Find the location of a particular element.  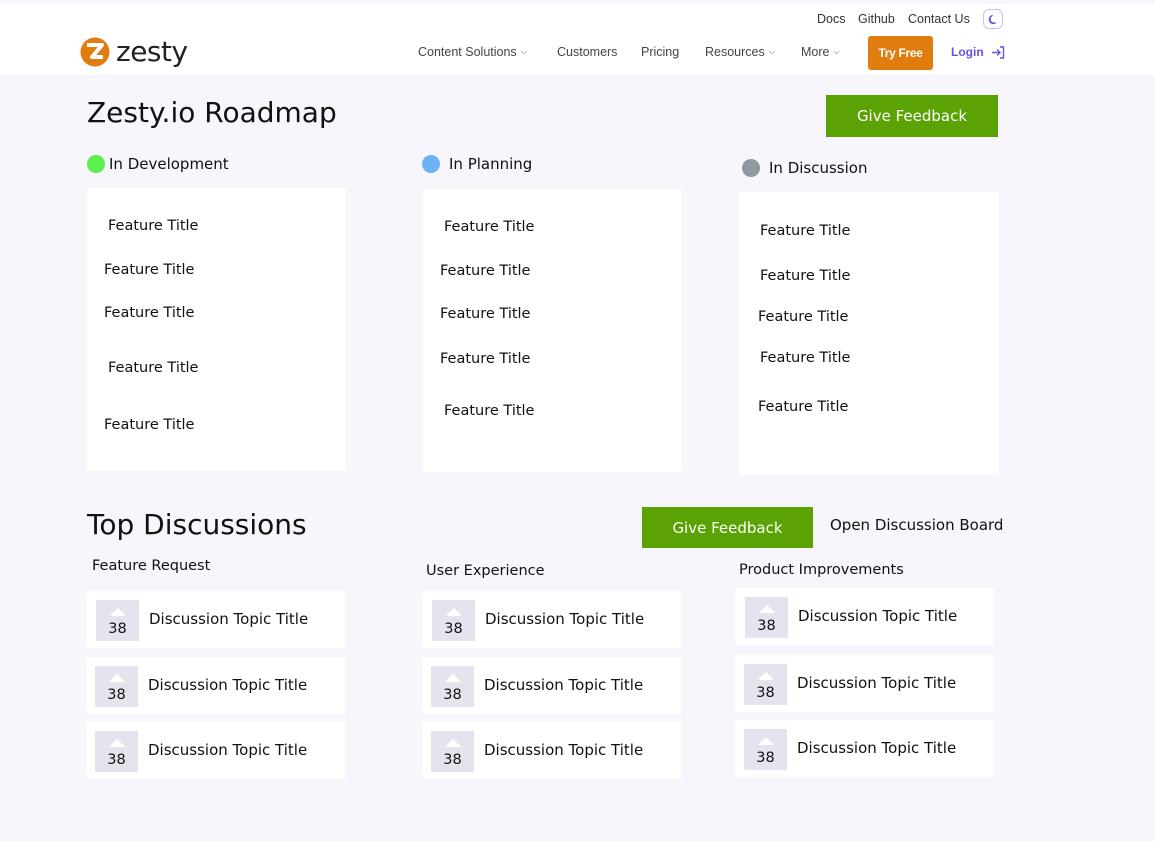

login-label: Login is located at coordinates (967, 52).